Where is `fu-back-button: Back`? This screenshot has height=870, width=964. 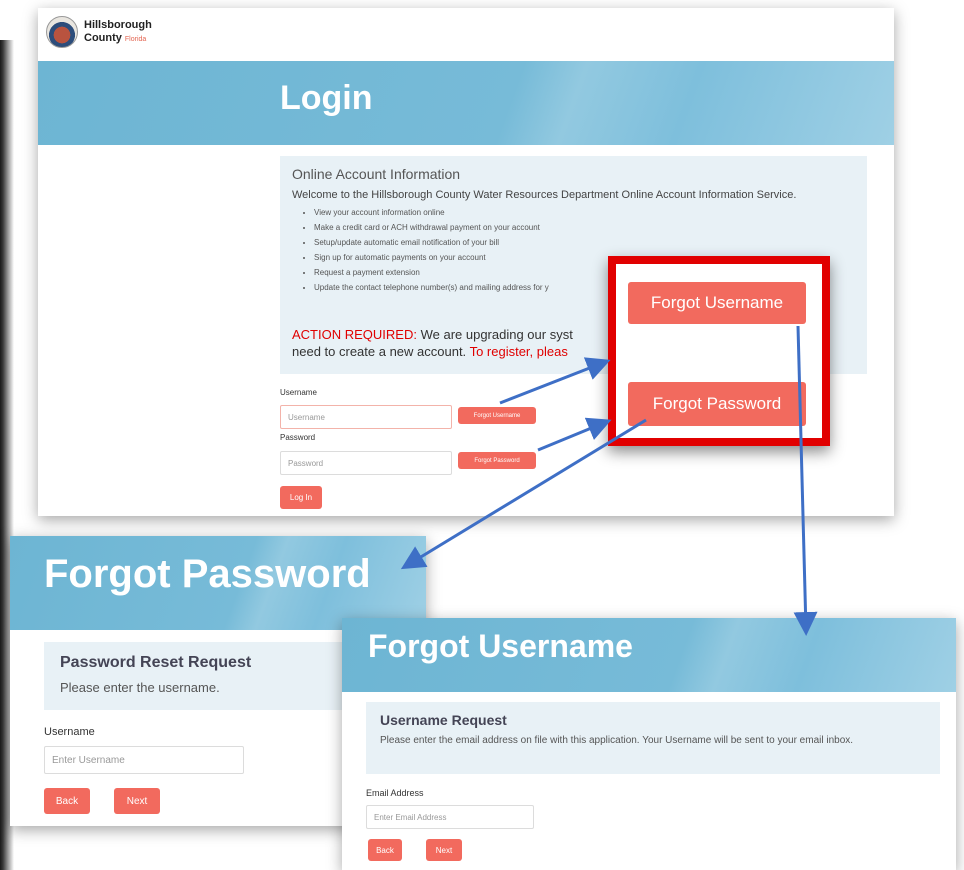
fu-back-button: Back is located at coordinates (385, 850).